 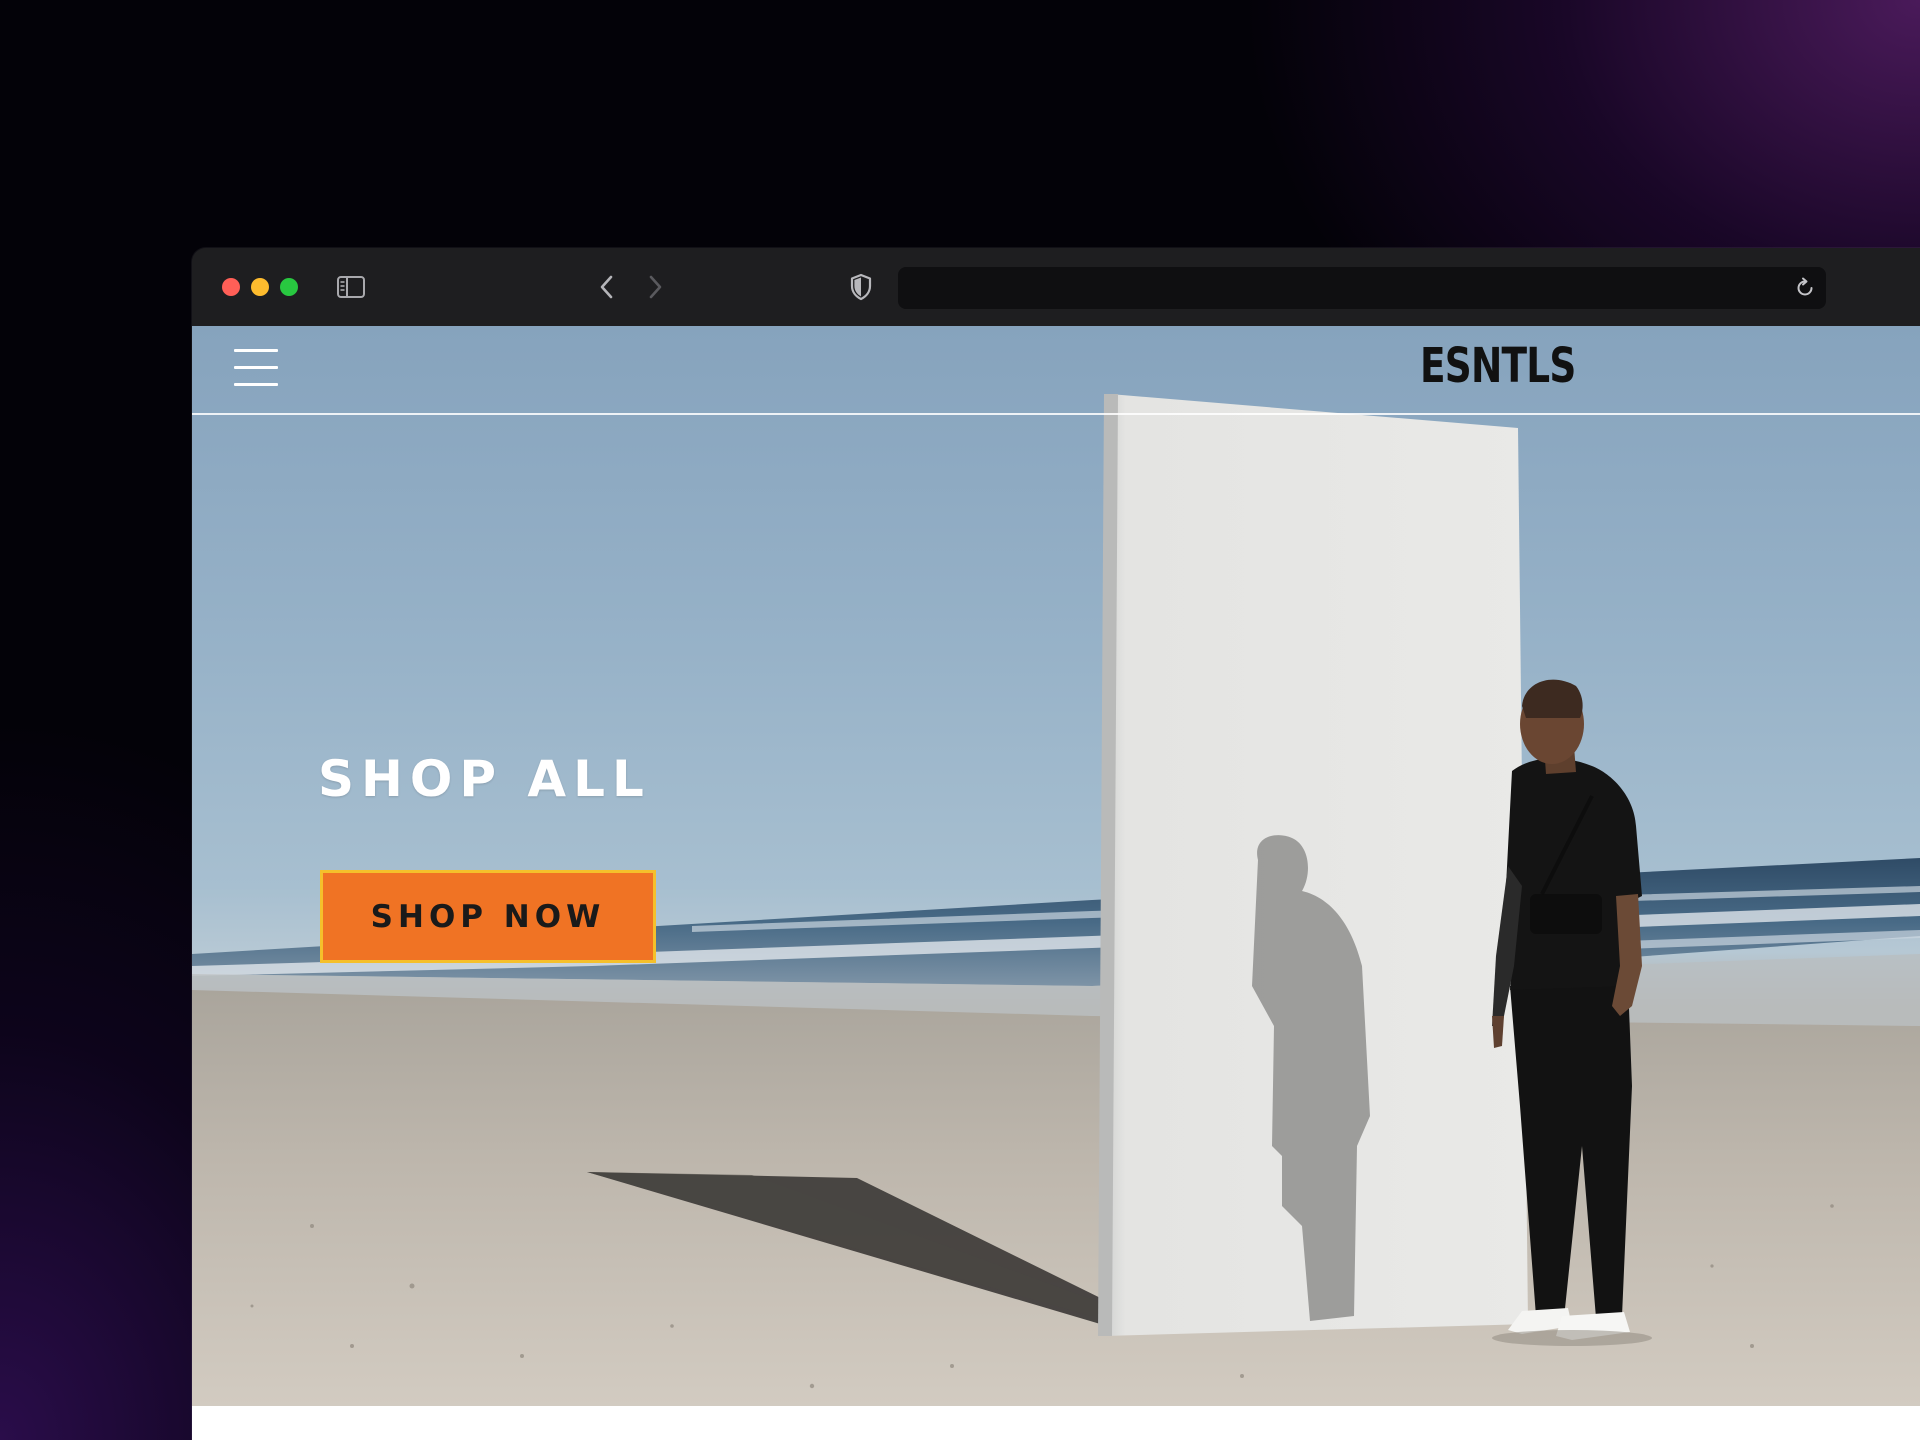 What do you see at coordinates (260, 287) in the screenshot?
I see `minimize-window-button` at bounding box center [260, 287].